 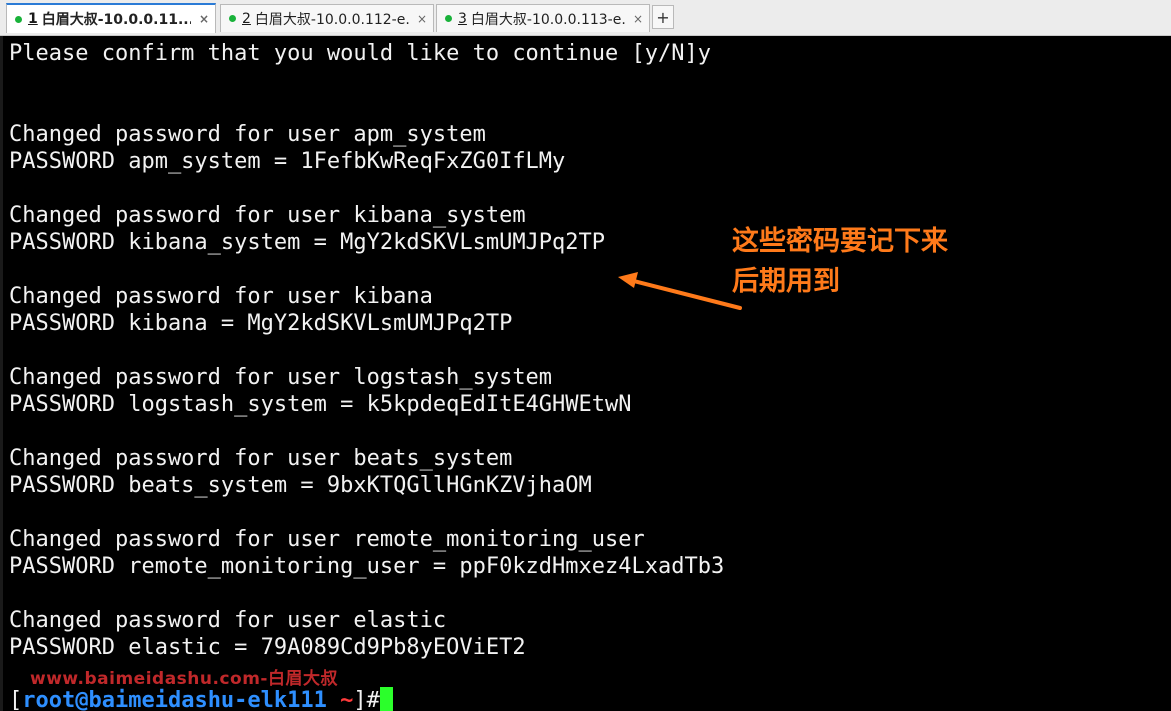 What do you see at coordinates (366, 699) in the screenshot?
I see `prompt-close: ]#` at bounding box center [366, 699].